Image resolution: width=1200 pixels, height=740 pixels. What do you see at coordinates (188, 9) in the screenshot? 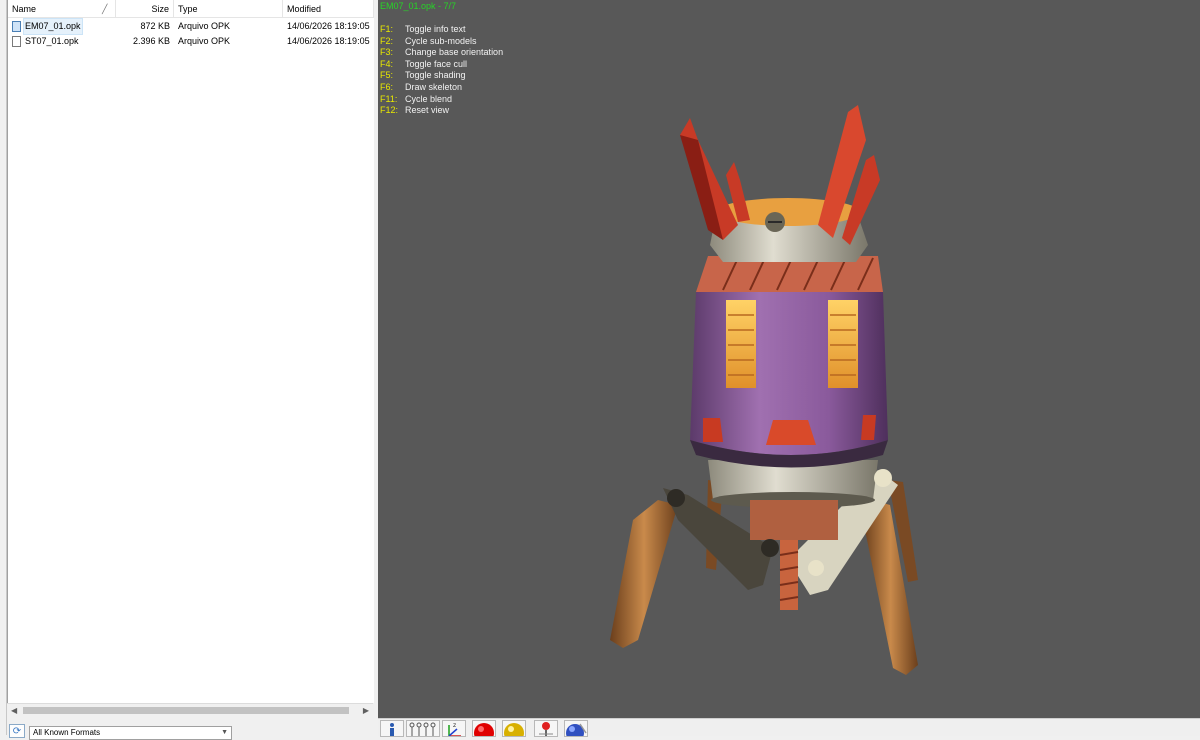
I see `column-type-label: Type` at bounding box center [188, 9].